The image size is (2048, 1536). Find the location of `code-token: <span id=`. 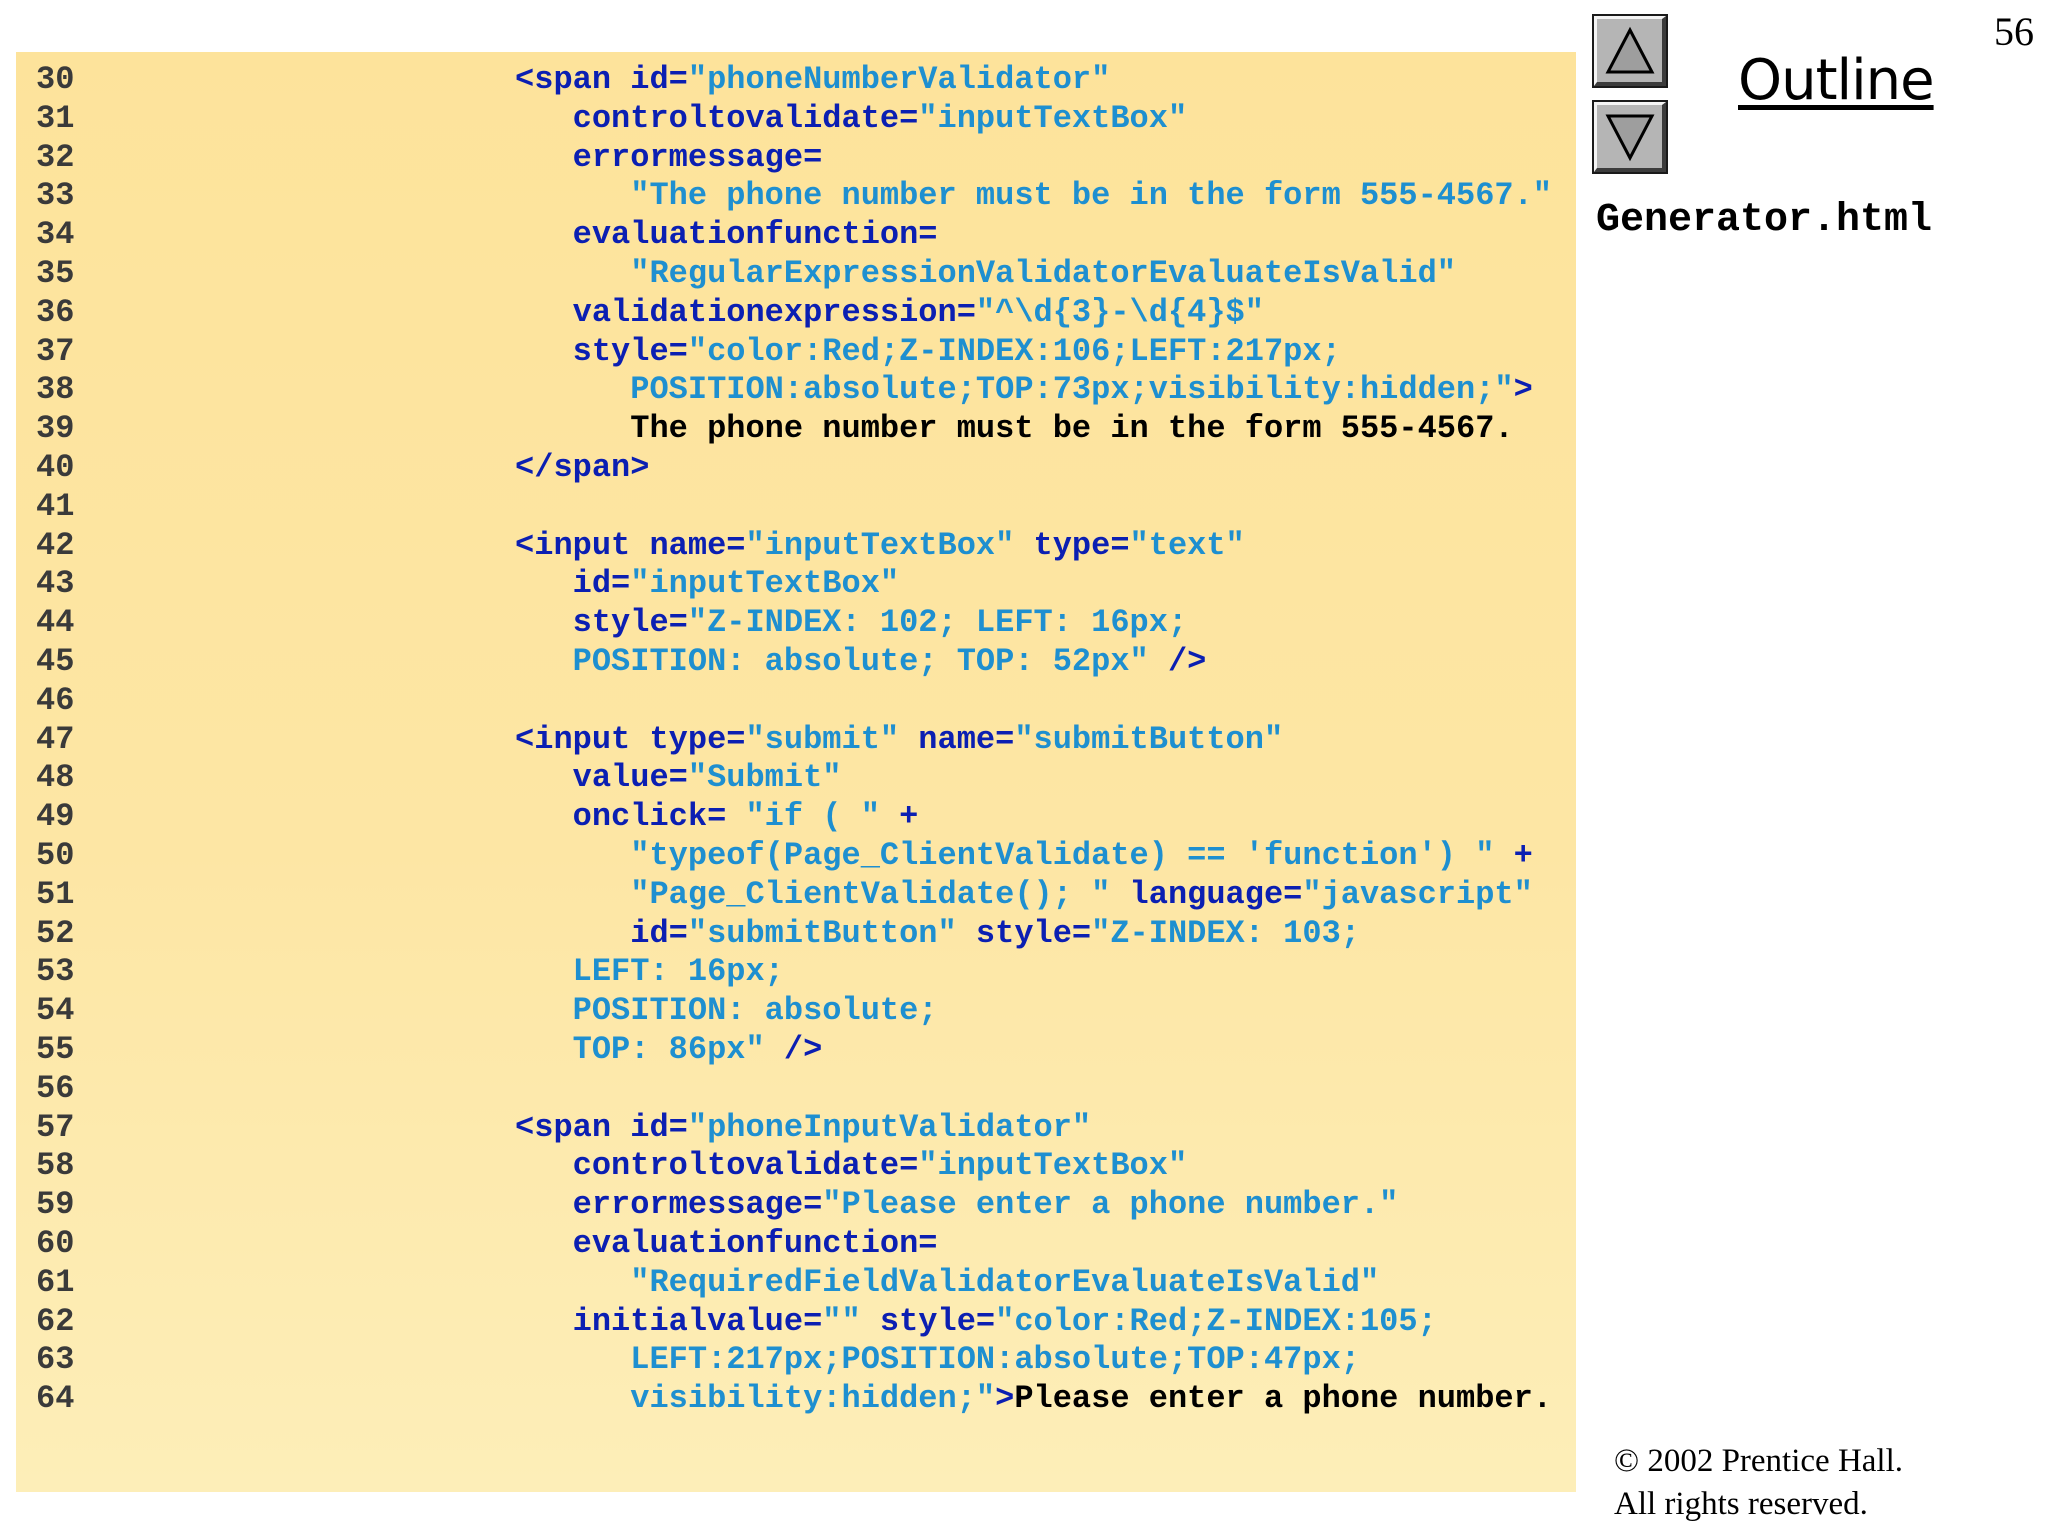

code-token: <span id= is located at coordinates (505, 79).